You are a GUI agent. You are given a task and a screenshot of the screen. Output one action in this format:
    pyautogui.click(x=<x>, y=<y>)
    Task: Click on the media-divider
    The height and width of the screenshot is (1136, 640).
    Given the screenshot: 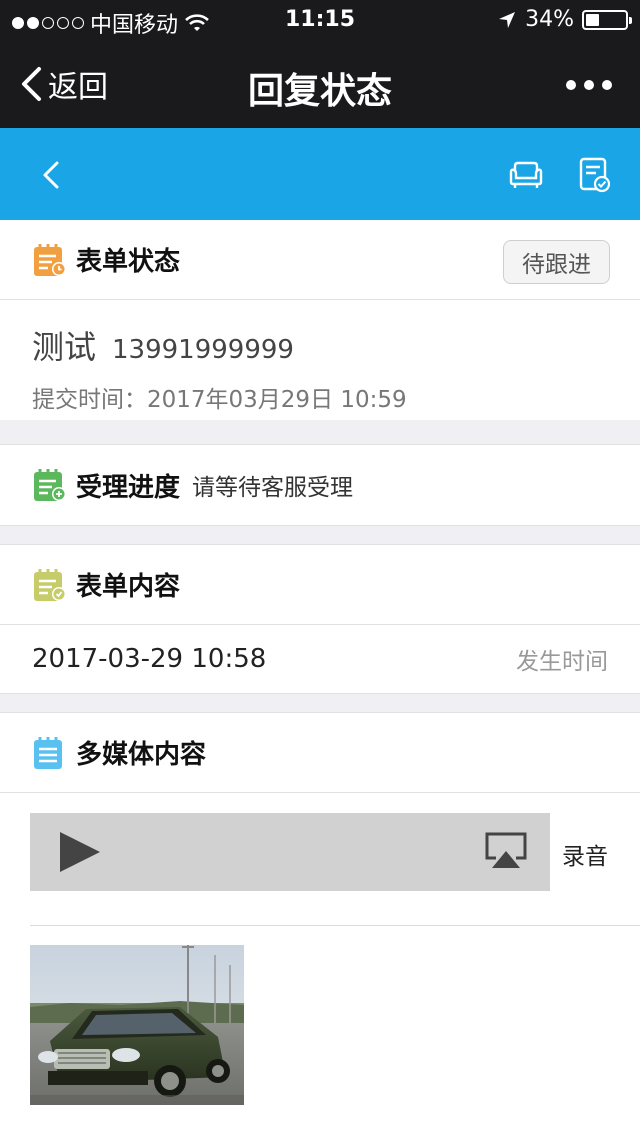 What is the action you would take?
    pyautogui.click(x=335, y=925)
    